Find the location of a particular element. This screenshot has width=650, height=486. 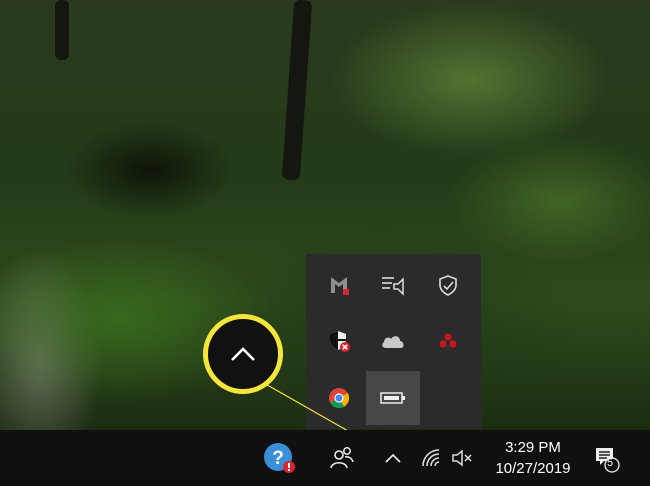

annotation-pointer-line is located at coordinates (321, 416).